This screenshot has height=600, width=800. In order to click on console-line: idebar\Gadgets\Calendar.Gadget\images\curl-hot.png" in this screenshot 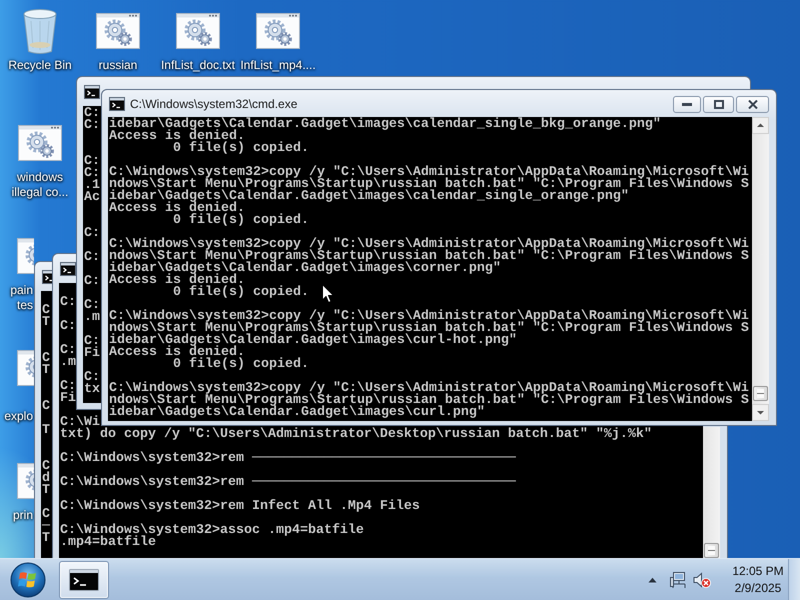, I will do `click(313, 341)`.